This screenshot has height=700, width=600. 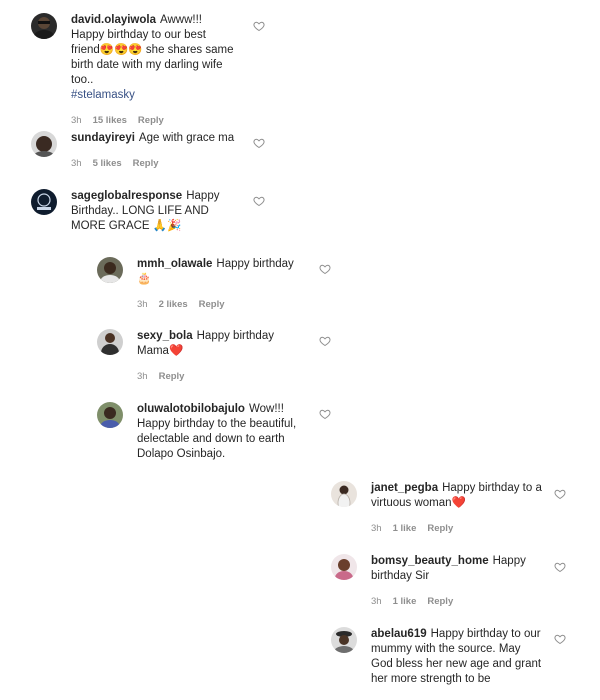 I want to click on reply-item: sexy_bola Happy birthday Mama❤️ 3h Reply, so click(x=202, y=356).